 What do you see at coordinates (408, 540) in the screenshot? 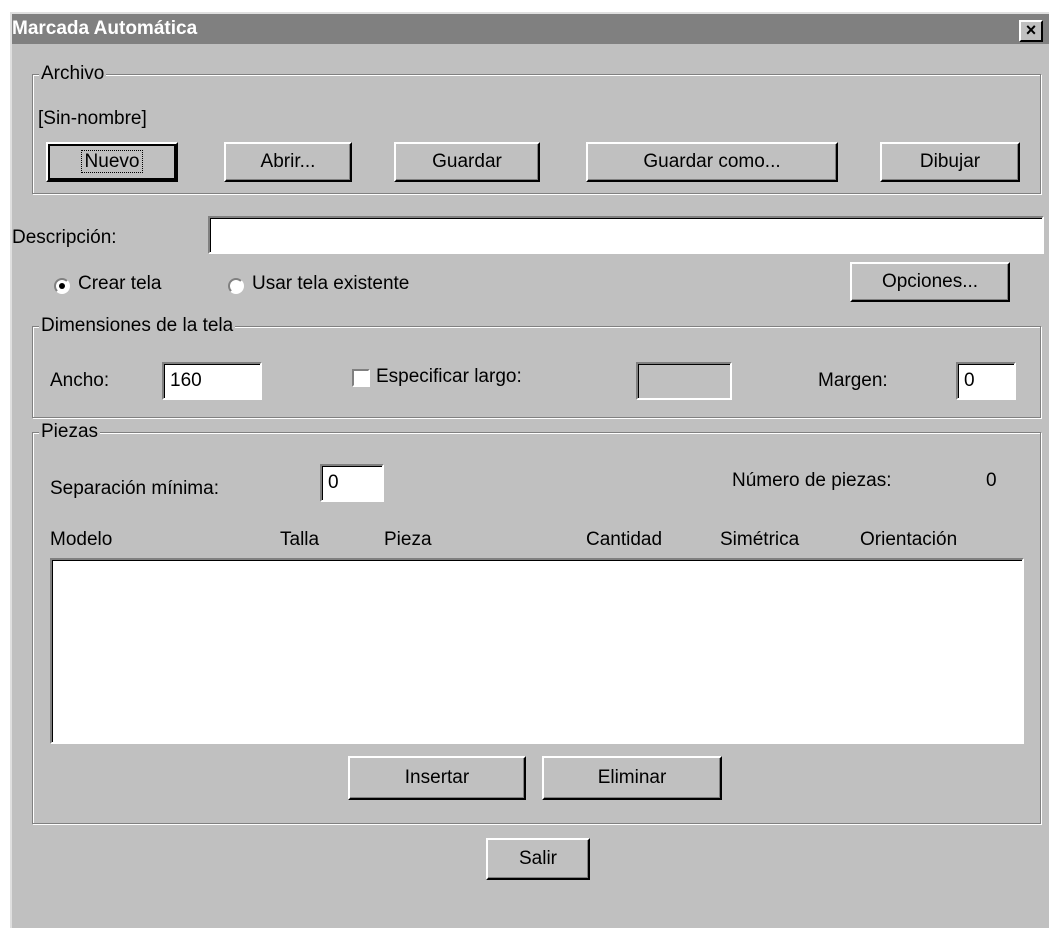
I see `column-header-pieza: Pieza` at bounding box center [408, 540].